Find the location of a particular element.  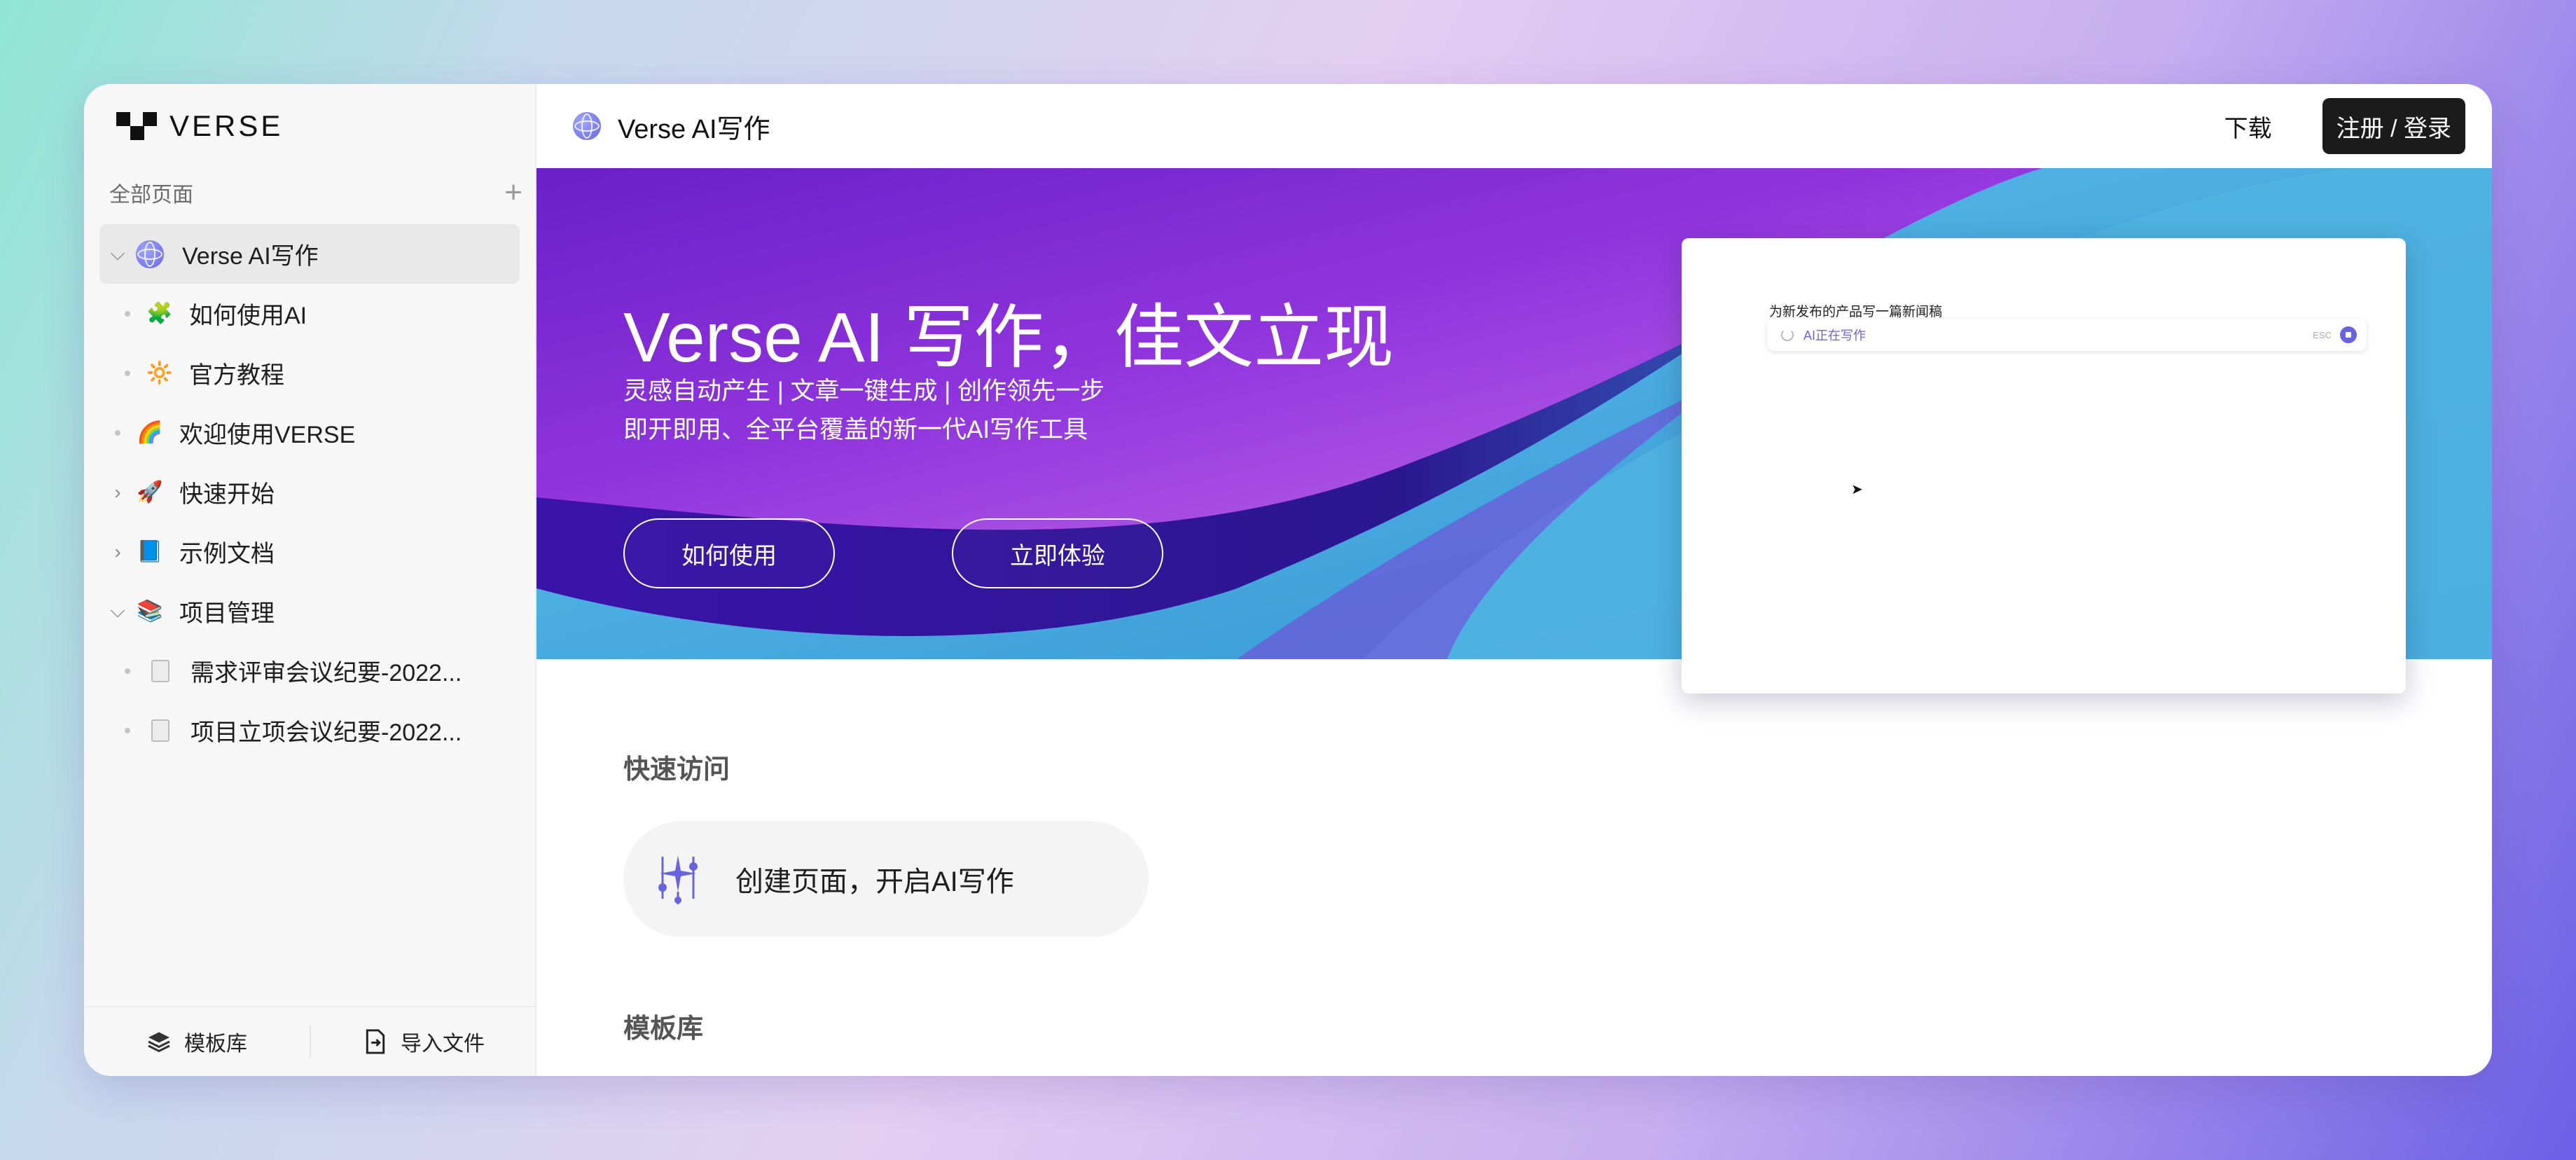

ai-sparkle-icon is located at coordinates (678, 879).